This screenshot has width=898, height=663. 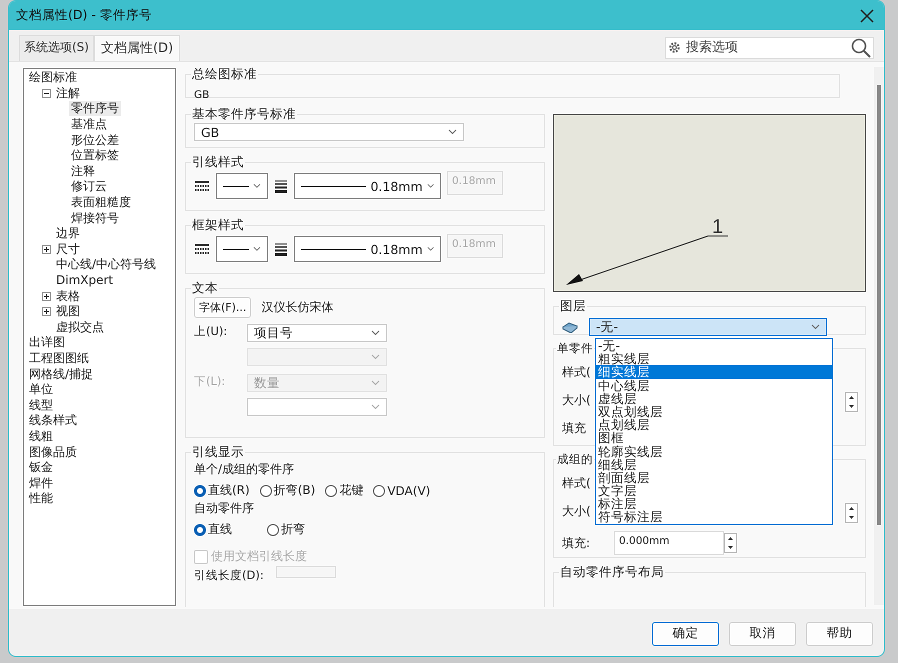 I want to click on close-icon, so click(x=867, y=15).